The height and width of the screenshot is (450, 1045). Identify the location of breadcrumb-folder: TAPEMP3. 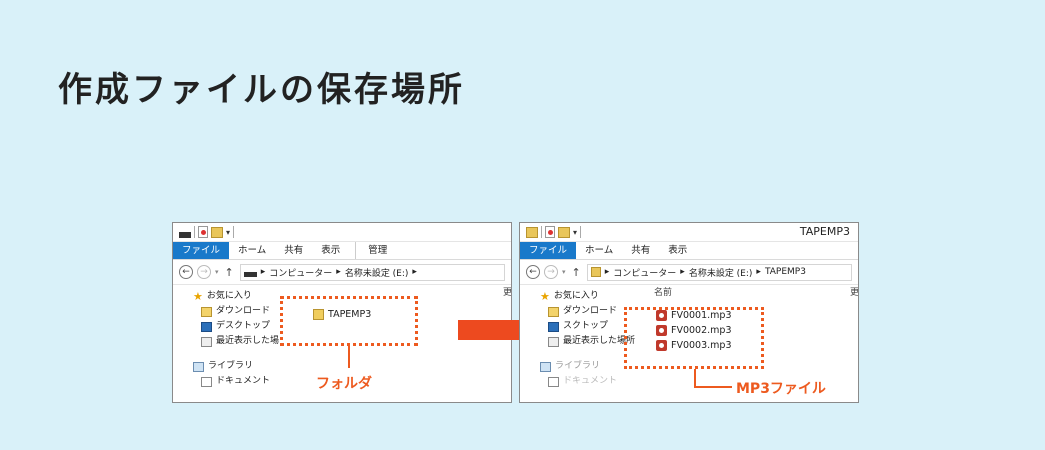
(785, 272).